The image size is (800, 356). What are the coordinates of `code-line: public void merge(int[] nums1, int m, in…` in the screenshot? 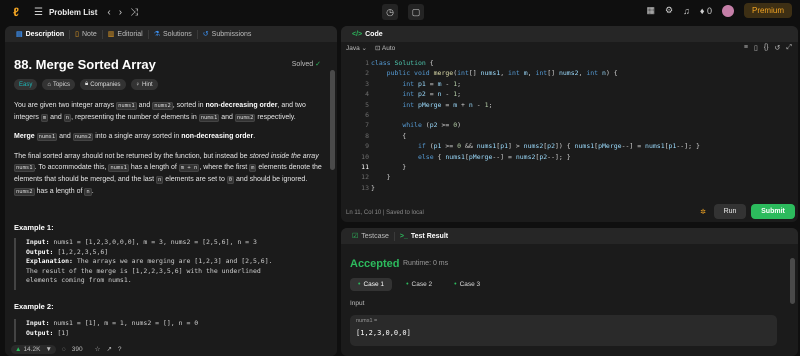 It's located at (502, 73).